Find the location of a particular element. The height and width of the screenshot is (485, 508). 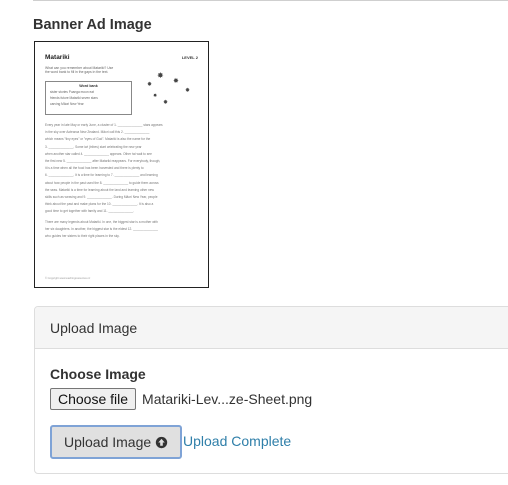

top-divider is located at coordinates (270, 0).